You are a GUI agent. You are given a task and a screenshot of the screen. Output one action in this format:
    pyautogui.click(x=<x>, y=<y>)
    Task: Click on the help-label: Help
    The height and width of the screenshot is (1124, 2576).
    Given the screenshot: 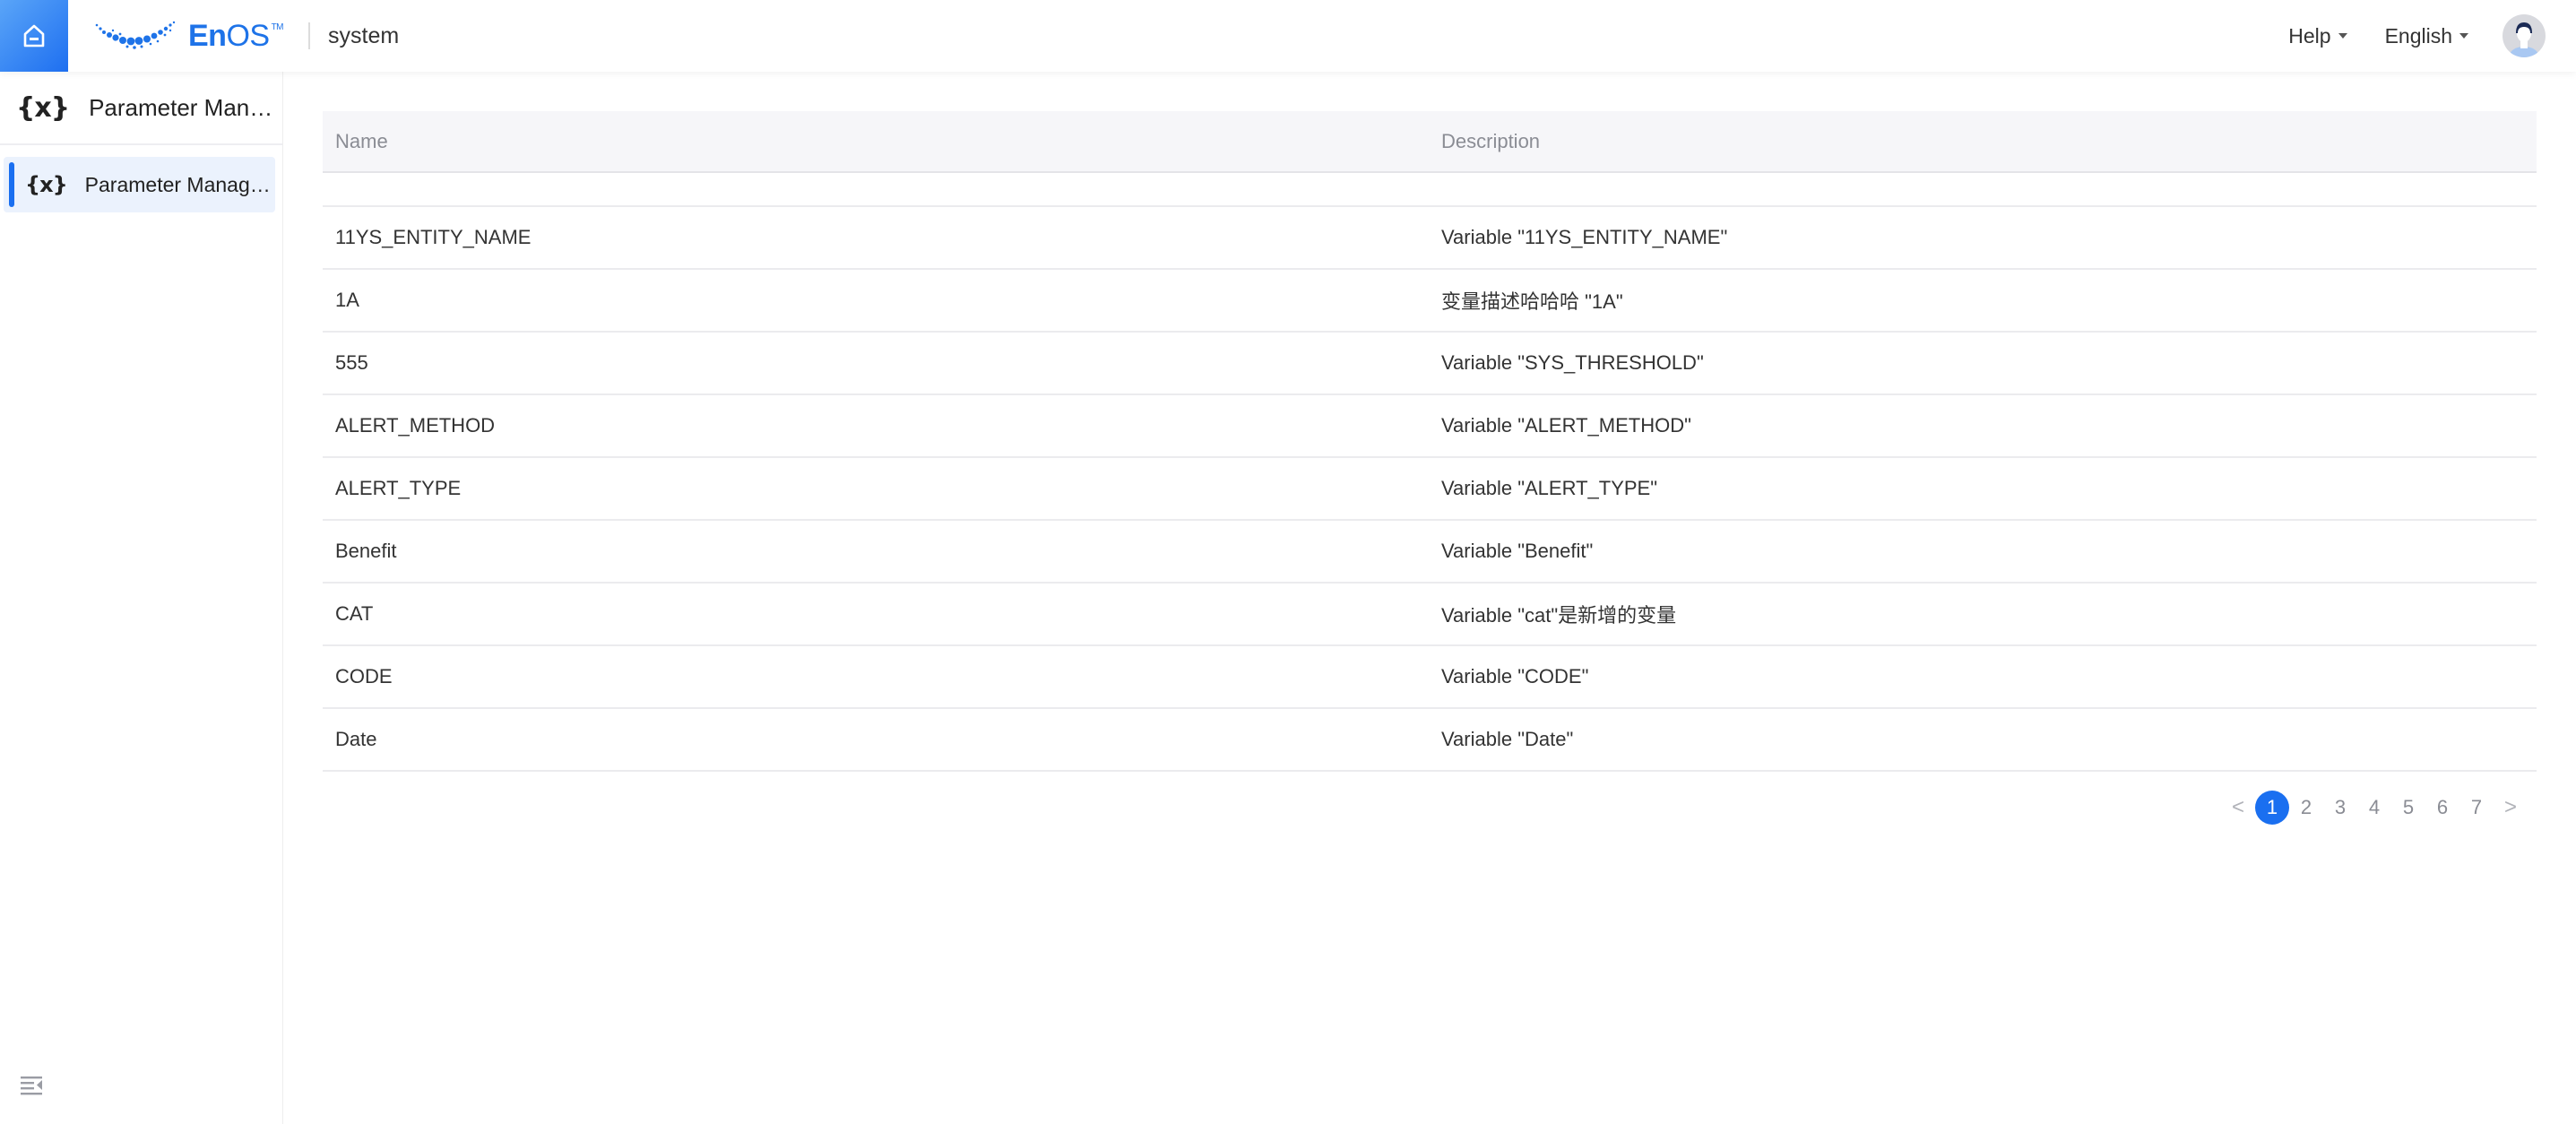 What is the action you would take?
    pyautogui.click(x=2309, y=35)
    